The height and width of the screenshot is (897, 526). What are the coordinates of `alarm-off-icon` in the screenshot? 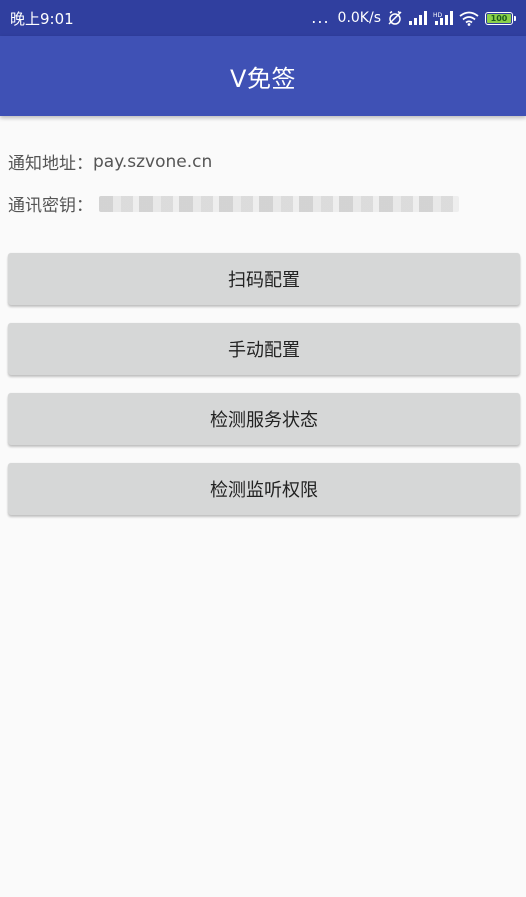 It's located at (395, 18).